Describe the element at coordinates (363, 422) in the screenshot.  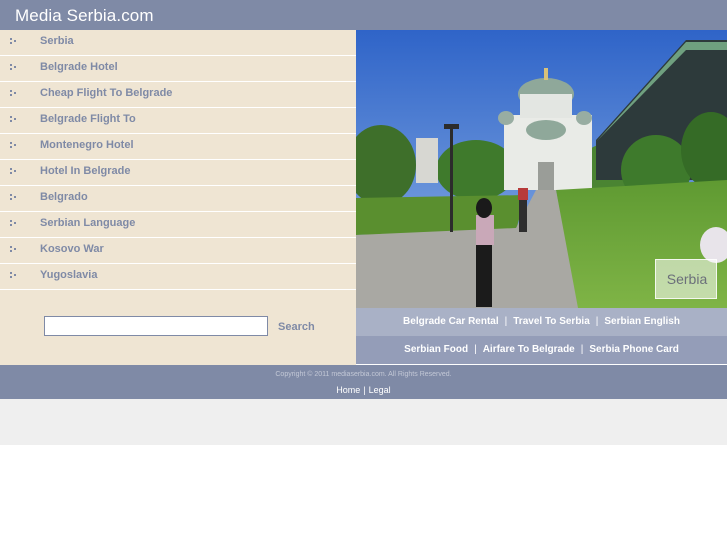
I see `bottom-band` at that location.